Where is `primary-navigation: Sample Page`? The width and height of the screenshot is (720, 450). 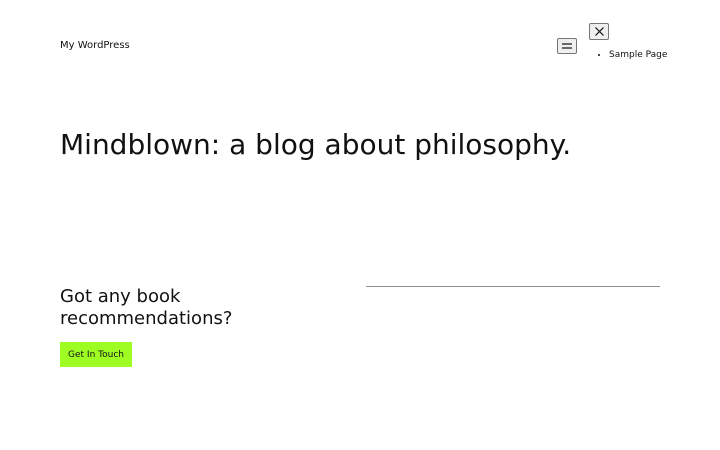 primary-navigation: Sample Page is located at coordinates (632, 55).